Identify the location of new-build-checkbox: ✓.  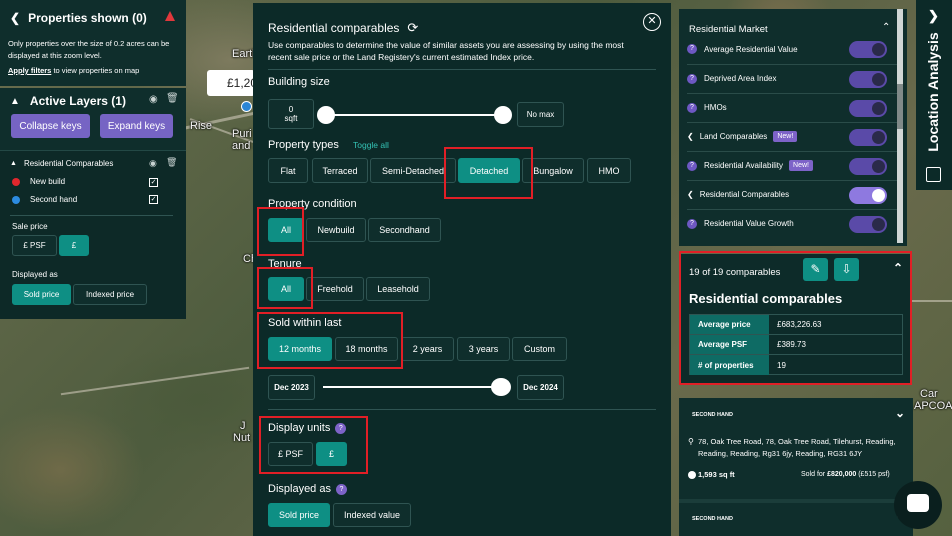
(153, 182).